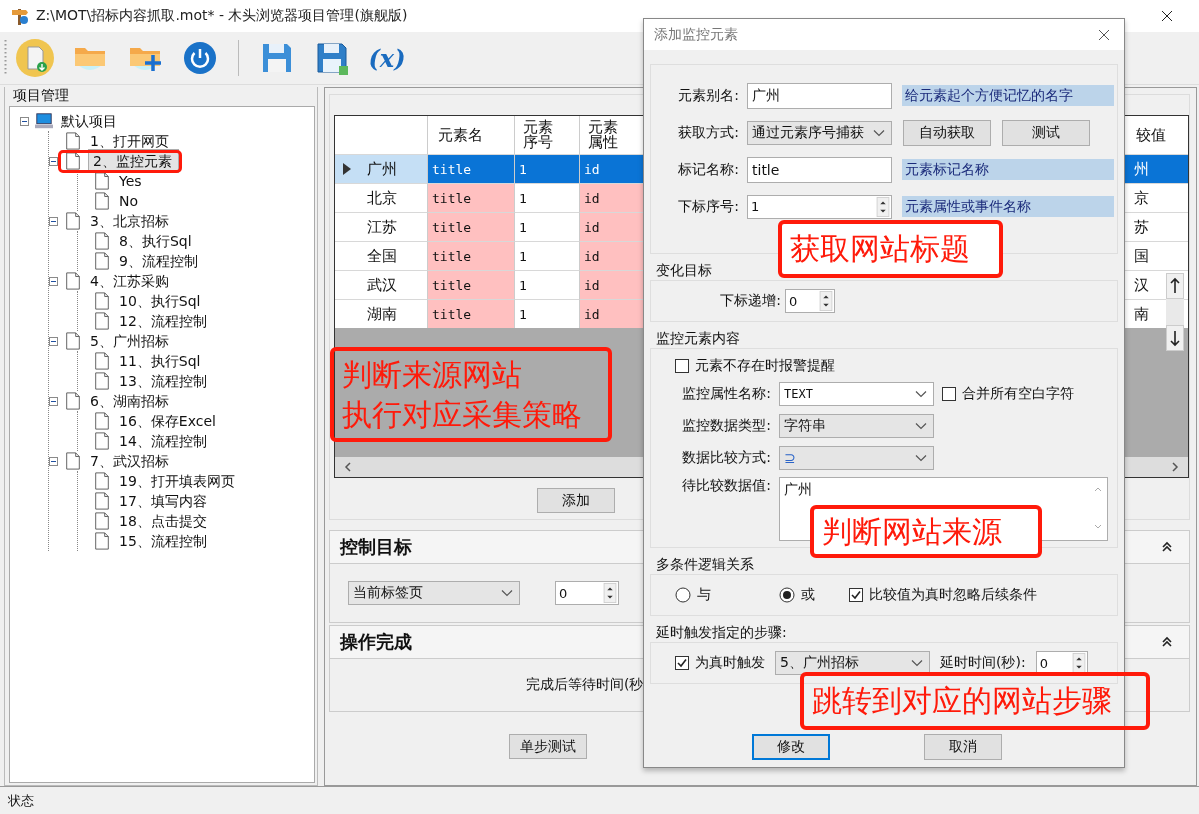 The image size is (1199, 814). I want to click on tree-item: 19、打开填表网页, so click(177, 481).